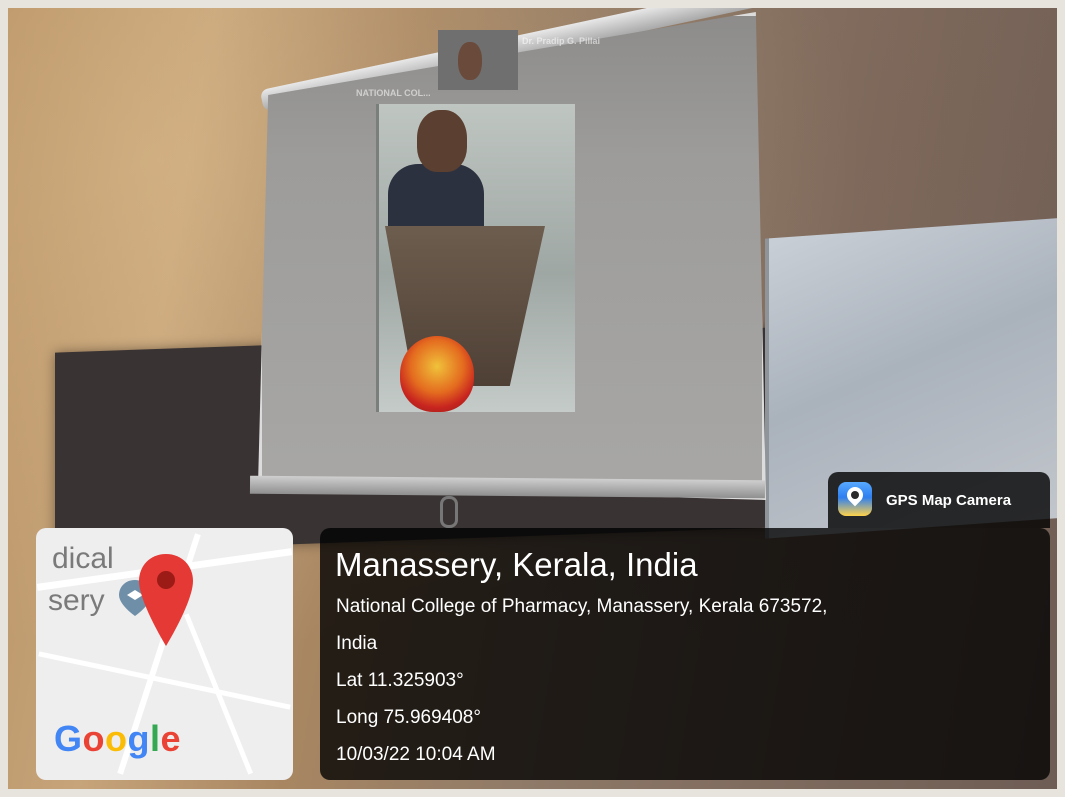  I want to click on app-icon-pin-dot, so click(855, 495).